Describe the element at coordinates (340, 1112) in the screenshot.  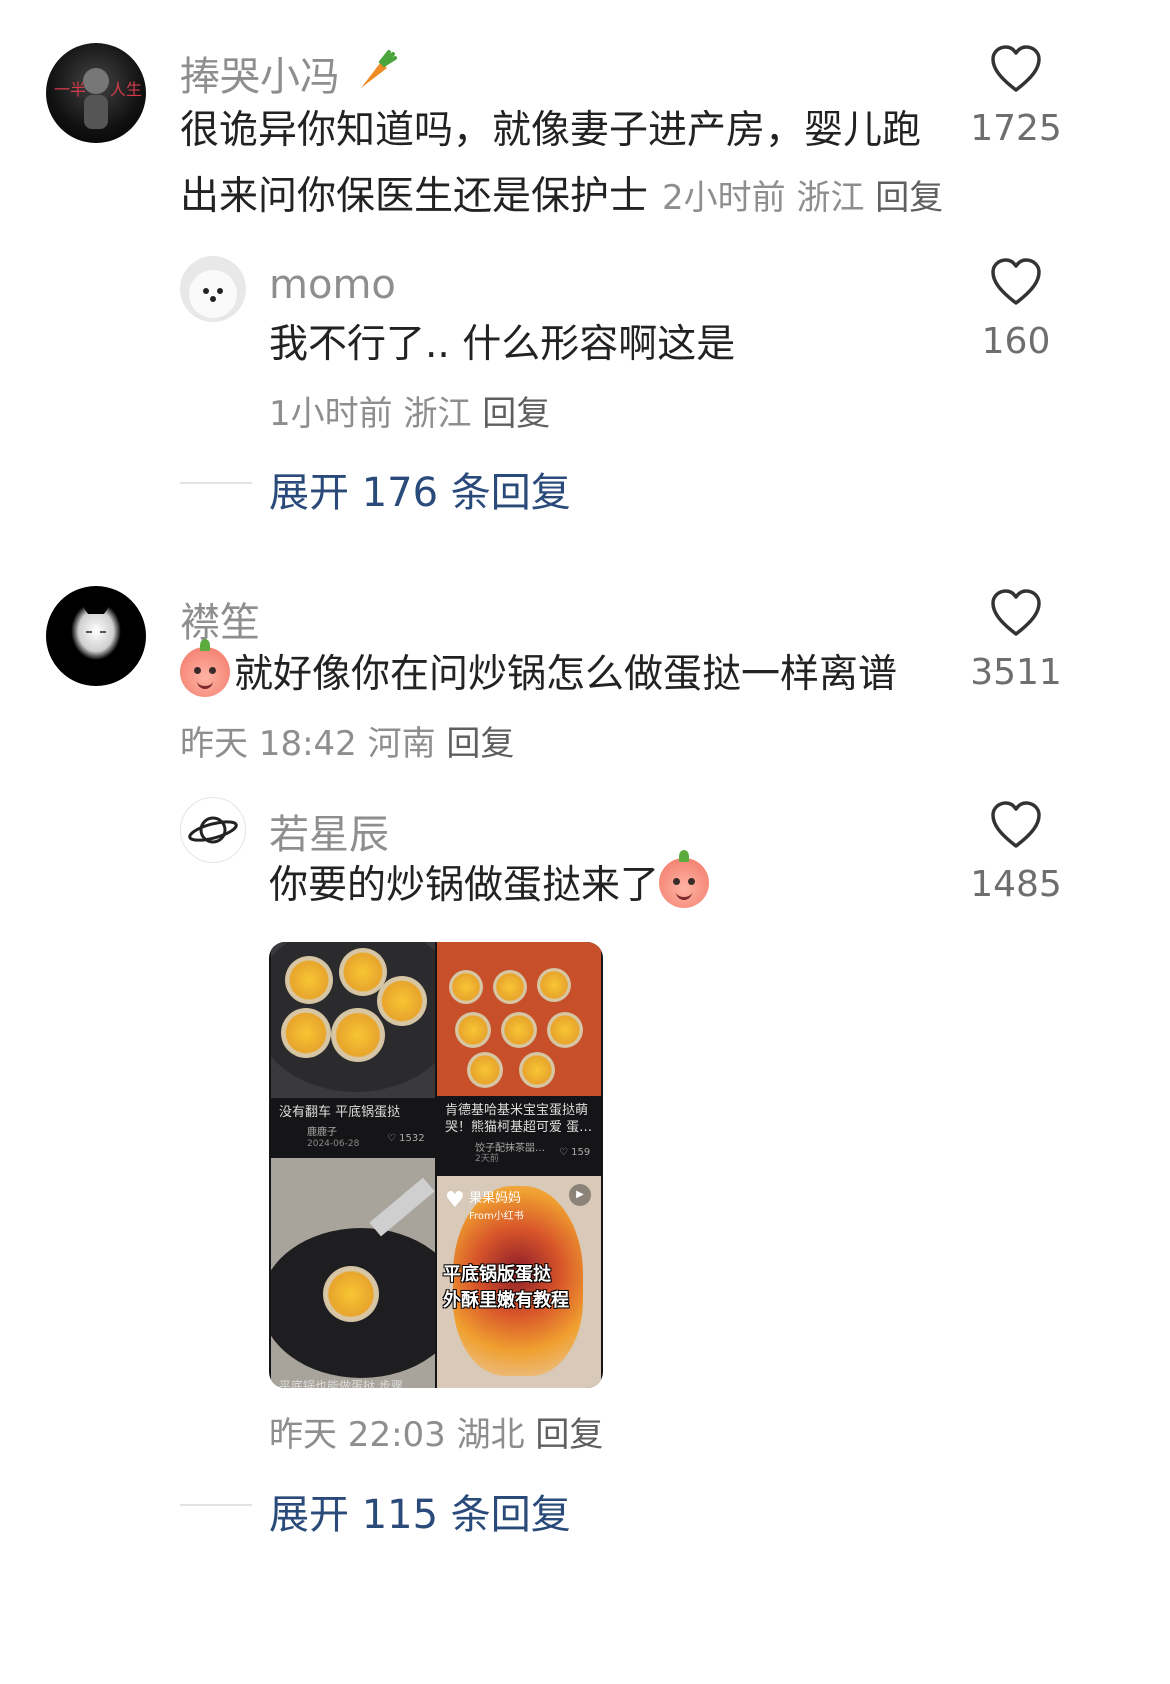
I see `tile-caption: 没有翻车 平底锅蛋挞` at that location.